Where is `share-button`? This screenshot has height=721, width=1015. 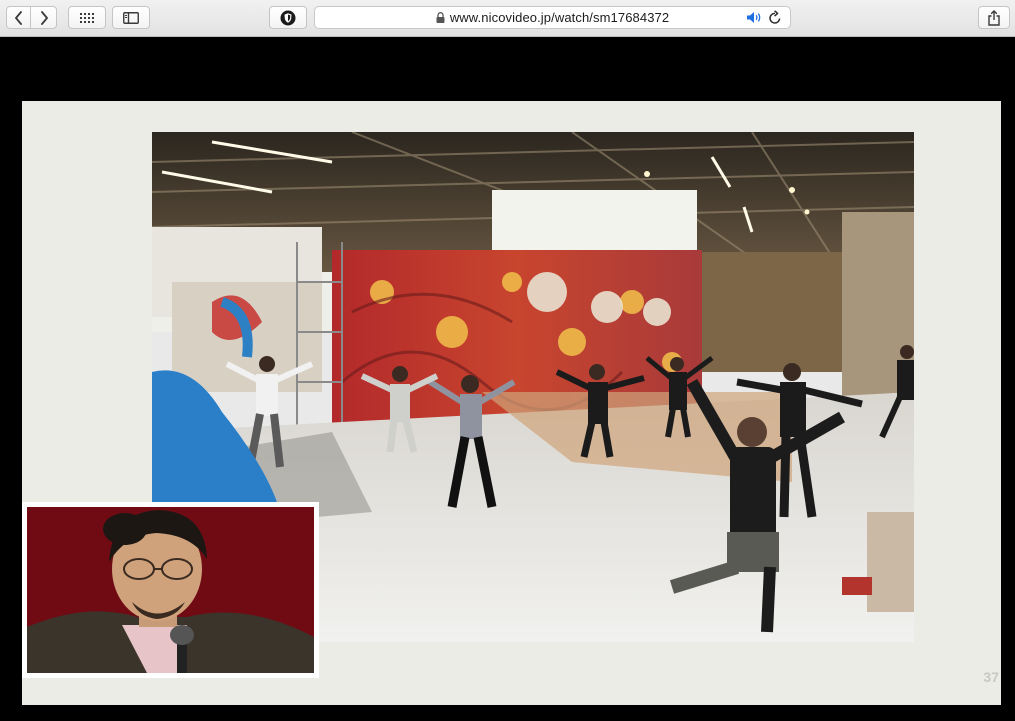 share-button is located at coordinates (994, 17).